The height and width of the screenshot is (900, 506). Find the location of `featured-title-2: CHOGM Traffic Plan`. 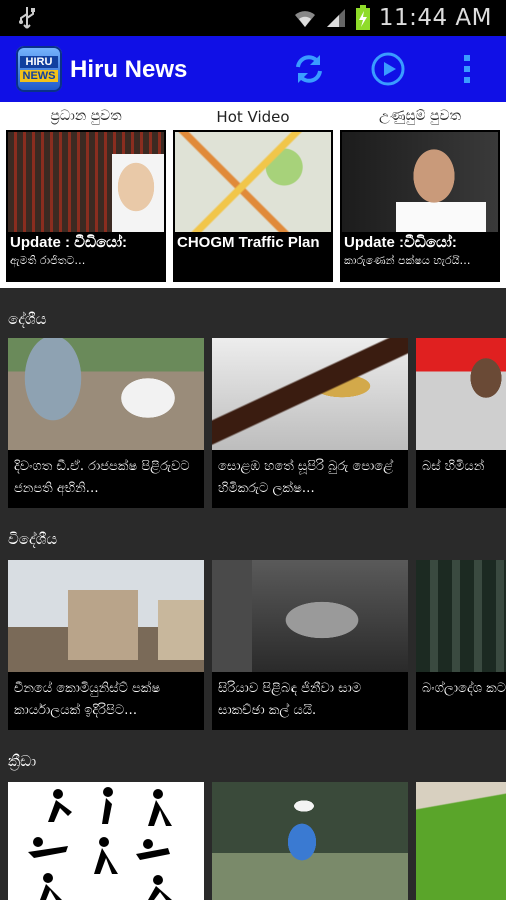

featured-title-2: CHOGM Traffic Plan is located at coordinates (248, 242).